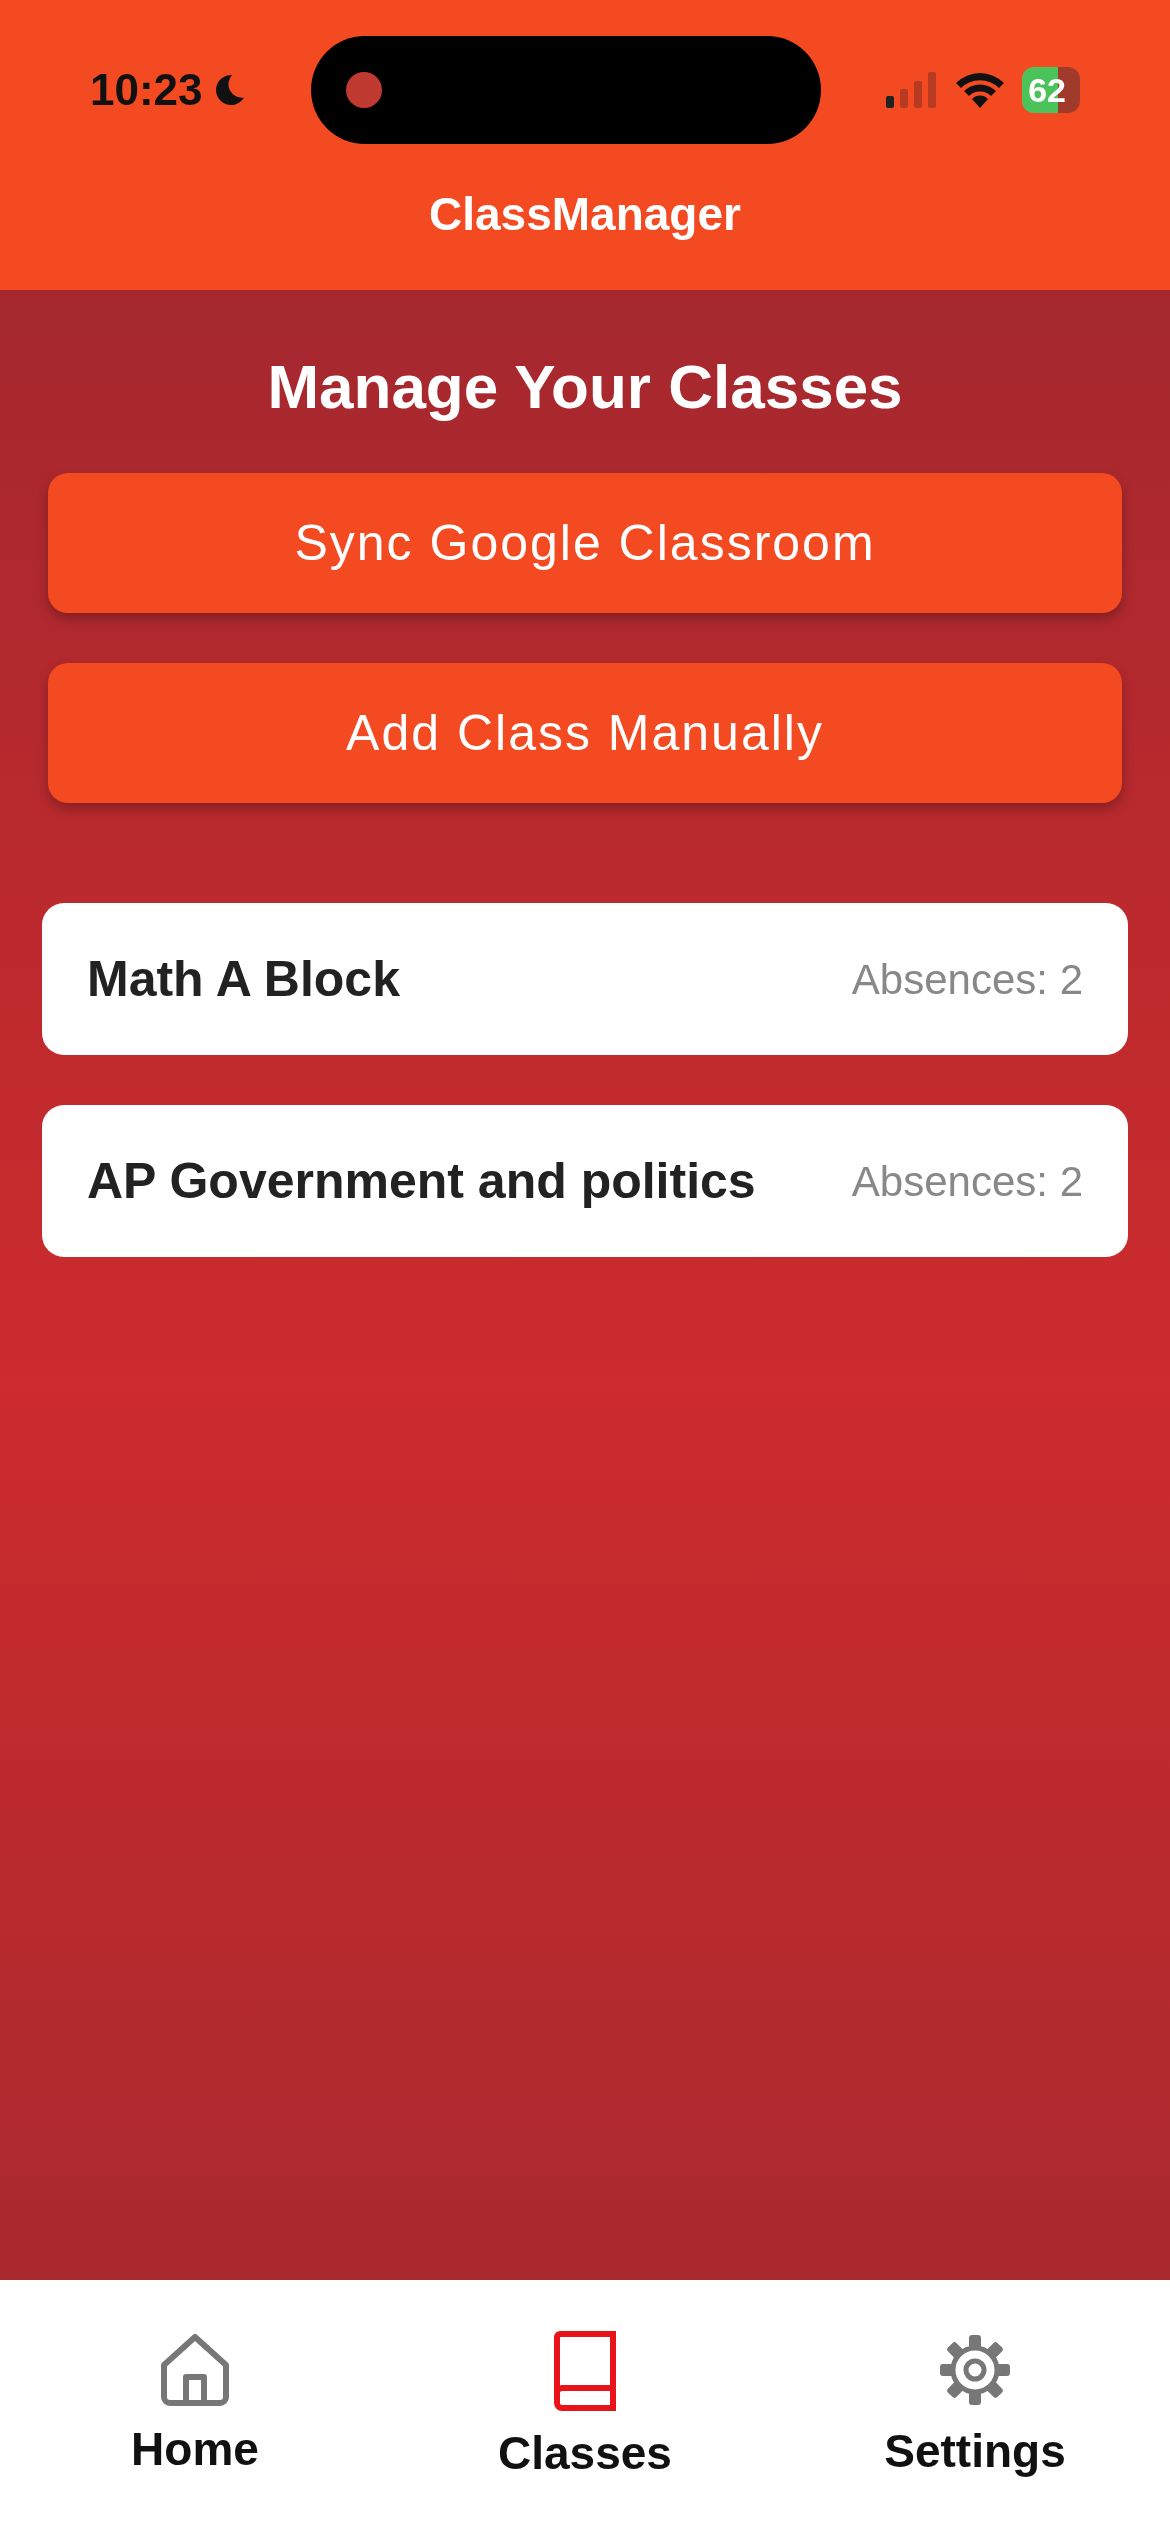 The image size is (1170, 2532). I want to click on house-icon, so click(195, 2369).